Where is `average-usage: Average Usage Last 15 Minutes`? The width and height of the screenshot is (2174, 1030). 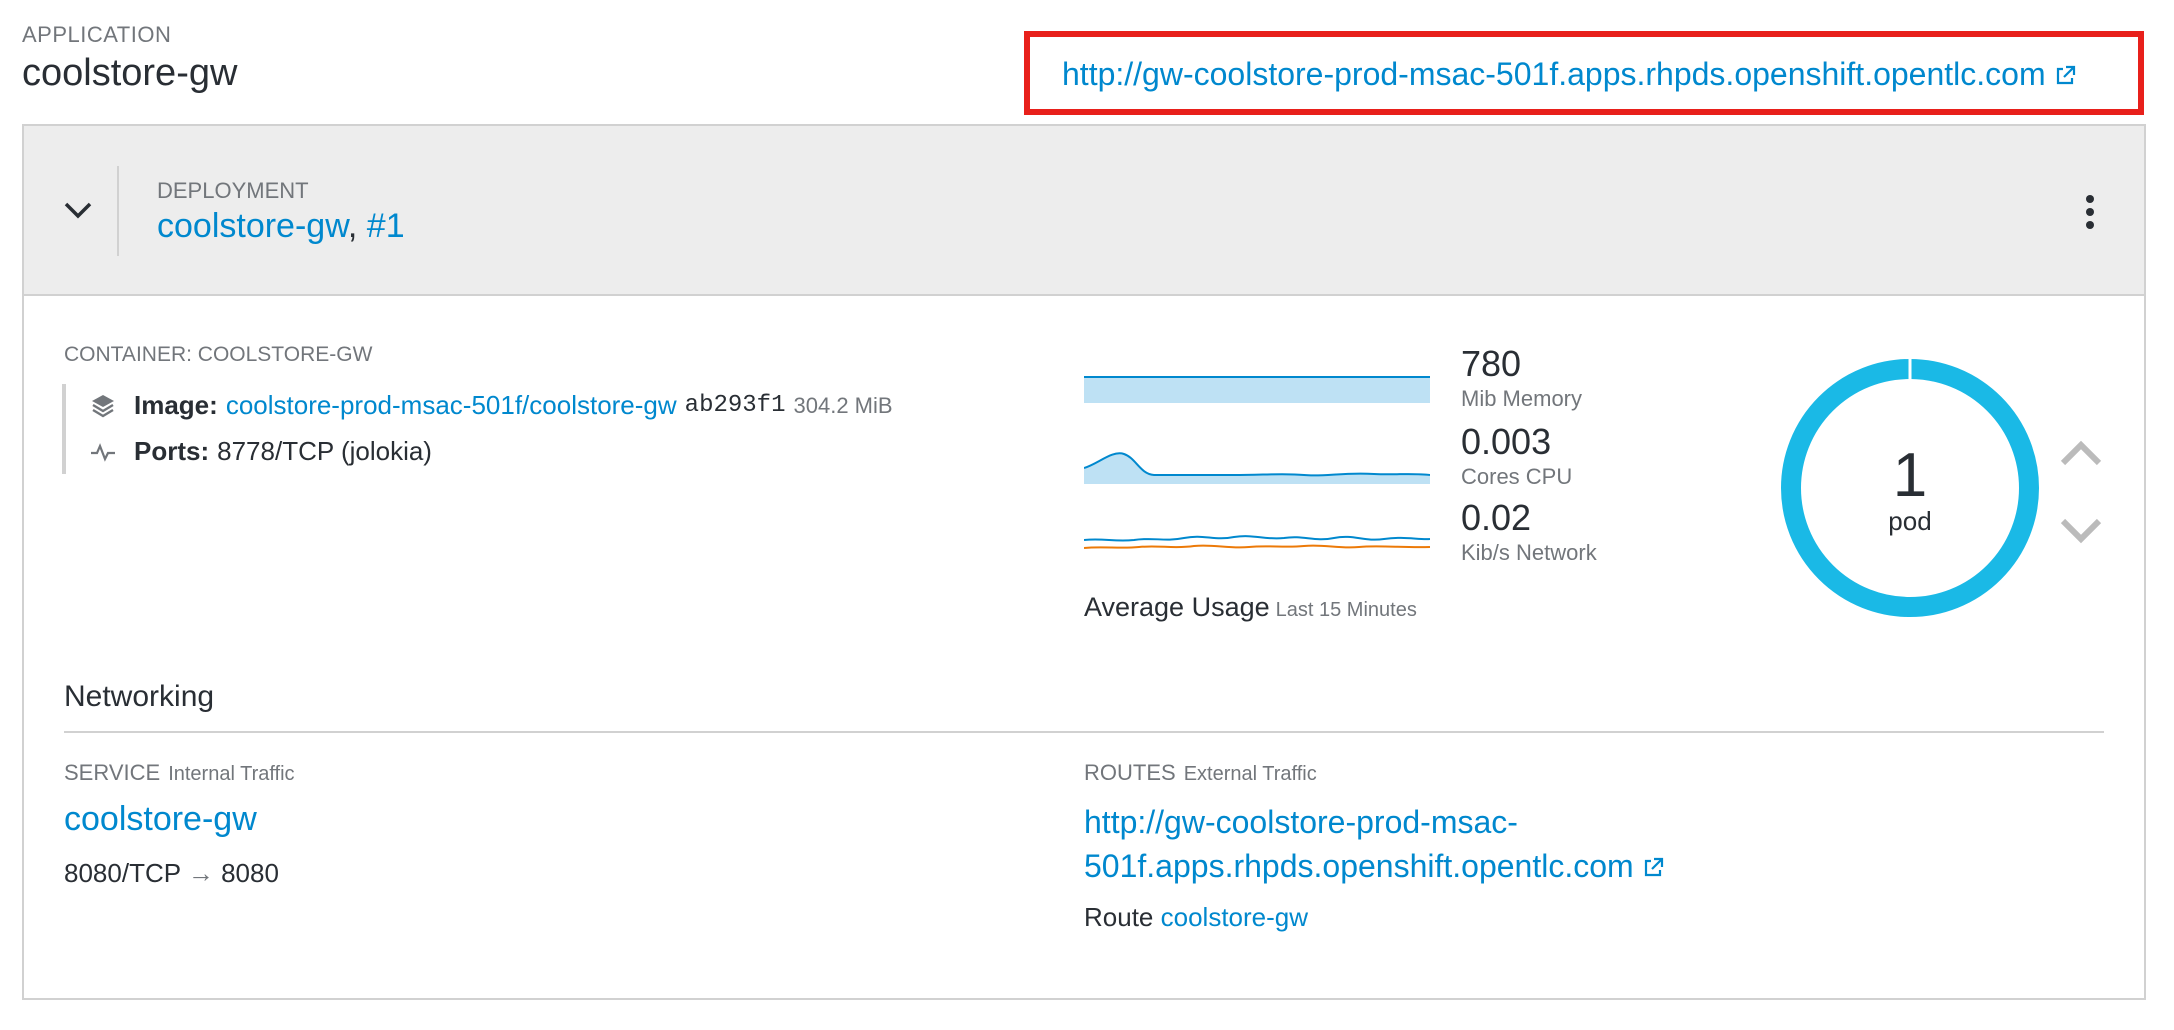 average-usage: Average Usage Last 15 Minutes is located at coordinates (1250, 607).